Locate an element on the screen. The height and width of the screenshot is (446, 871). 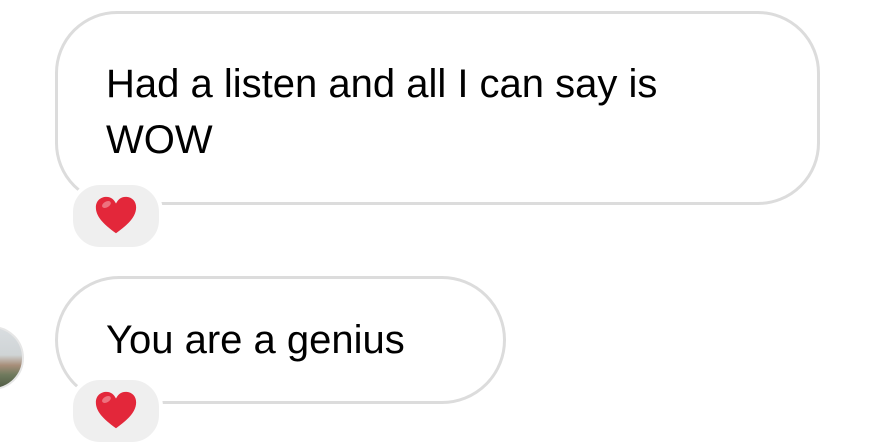
message-text: You are a genius is located at coordinates (255, 340).